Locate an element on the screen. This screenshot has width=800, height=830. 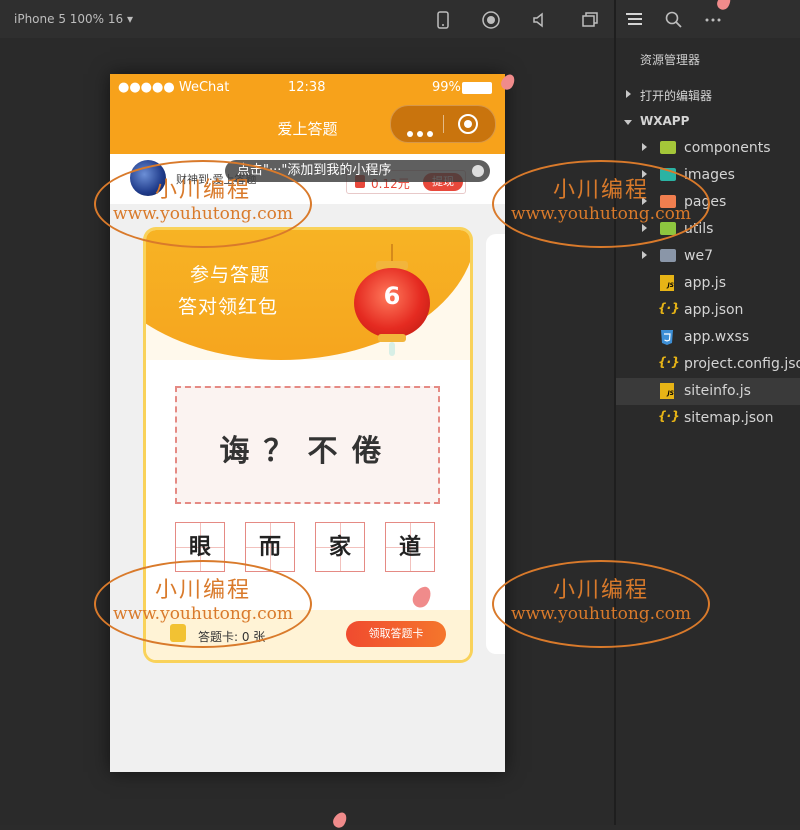
status-bar: ●●●●● WeChat 12:38 99% is located at coordinates (307, 87).